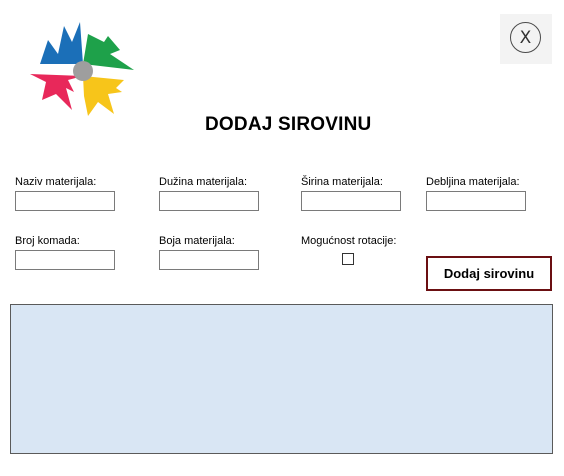 This screenshot has width=564, height=476. What do you see at coordinates (65, 201) in the screenshot?
I see `naziv-materijala-input` at bounding box center [65, 201].